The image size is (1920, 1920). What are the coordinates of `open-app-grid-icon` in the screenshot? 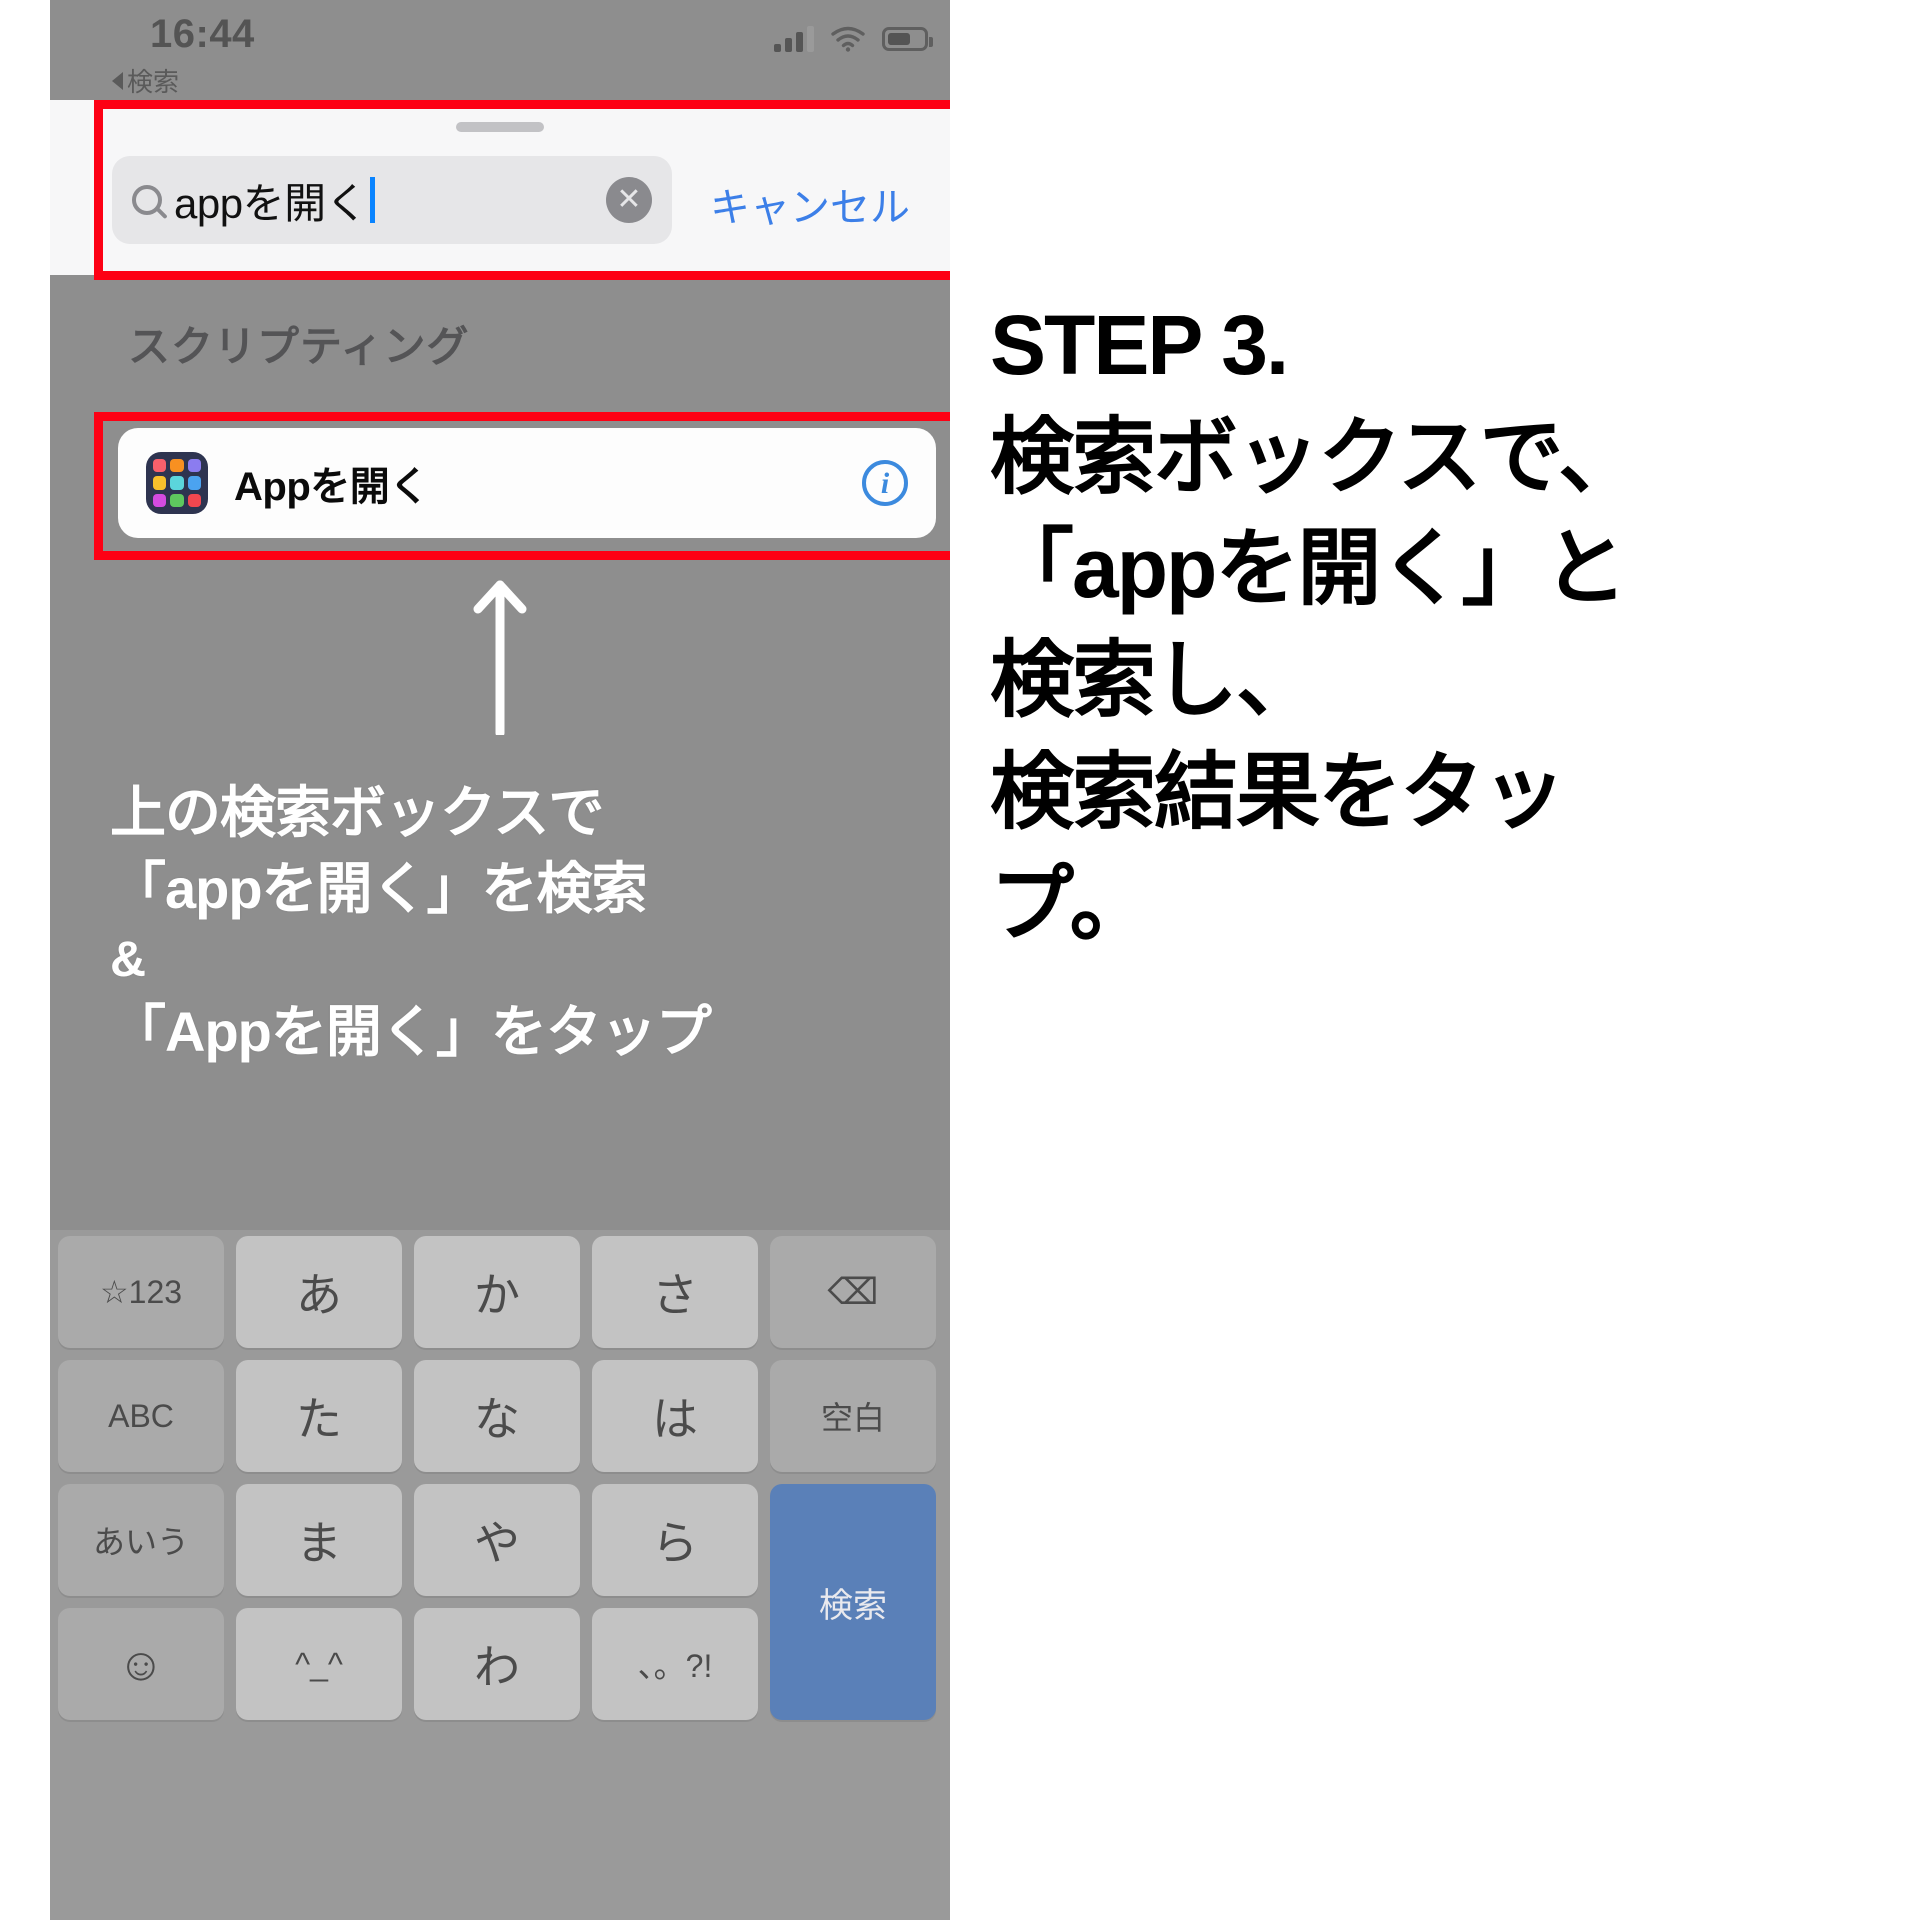 It's located at (177, 483).